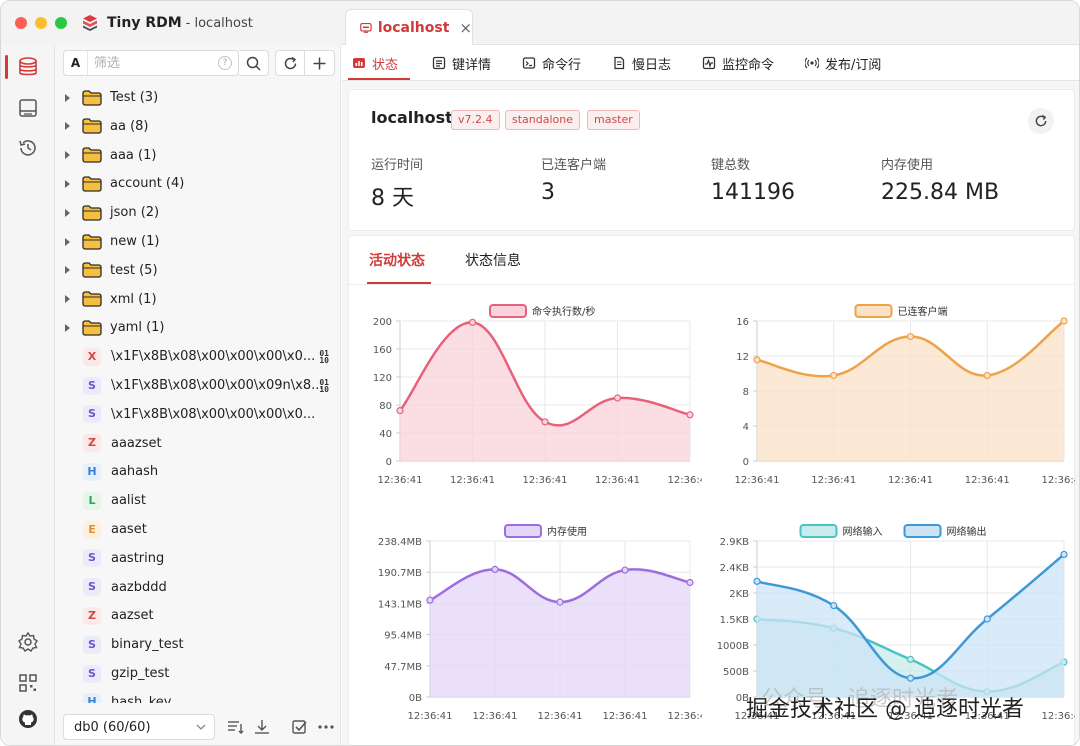 This screenshot has width=1080, height=746. Describe the element at coordinates (132, 616) in the screenshot. I see `key-label: aazset` at that location.